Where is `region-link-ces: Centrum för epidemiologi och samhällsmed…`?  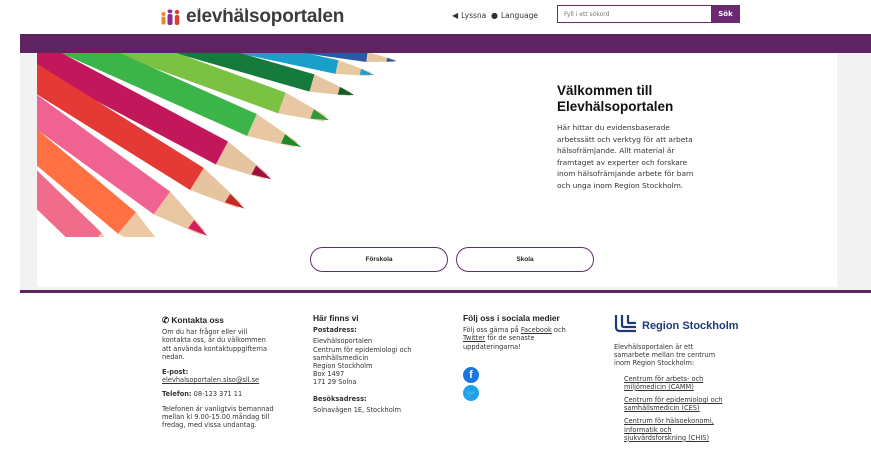
region-link-ces: Centrum för epidemiologi och samhällsmed… is located at coordinates (684, 404).